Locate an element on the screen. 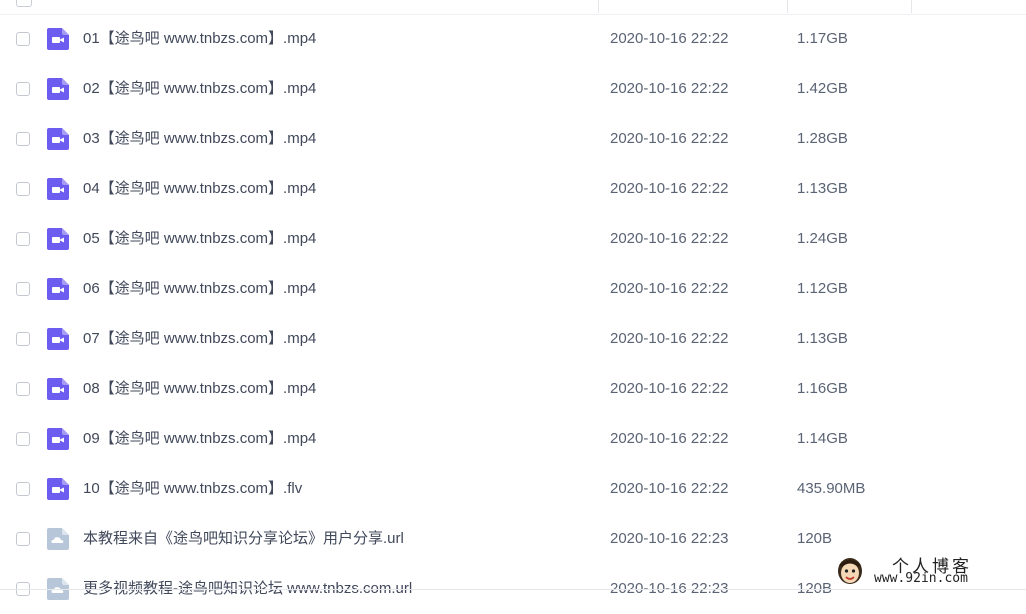  file-name: 05【途鸟吧 www.tnbzs.com】.mp4 is located at coordinates (199, 239).